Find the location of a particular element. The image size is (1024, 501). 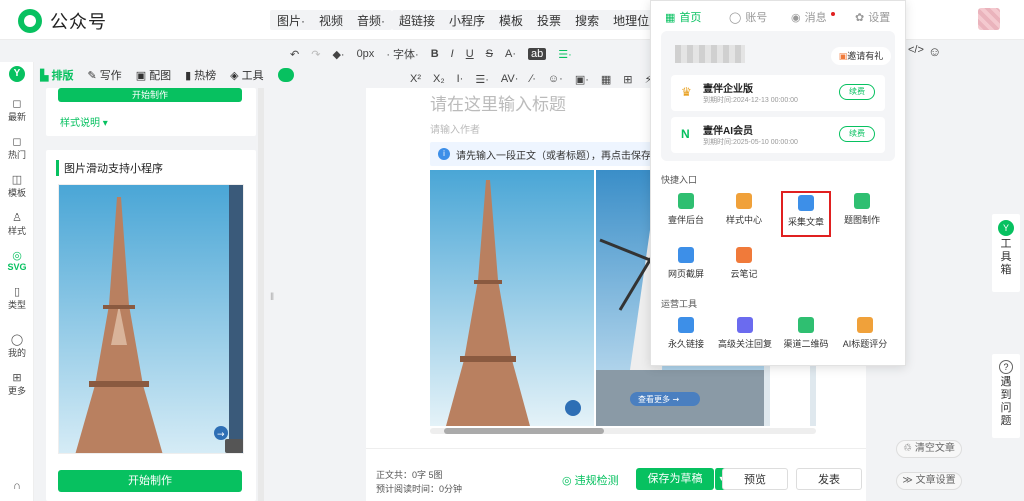

nav-home-logo: Y is located at coordinates (17, 74).